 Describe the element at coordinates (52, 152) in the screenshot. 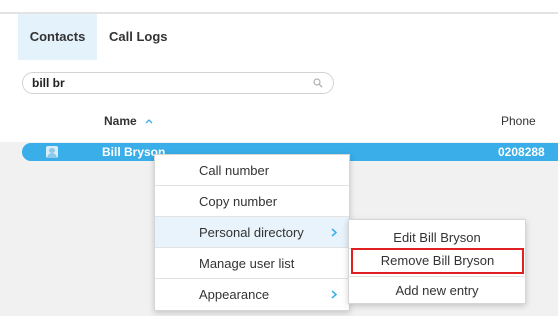

I see `avatar-icon` at that location.